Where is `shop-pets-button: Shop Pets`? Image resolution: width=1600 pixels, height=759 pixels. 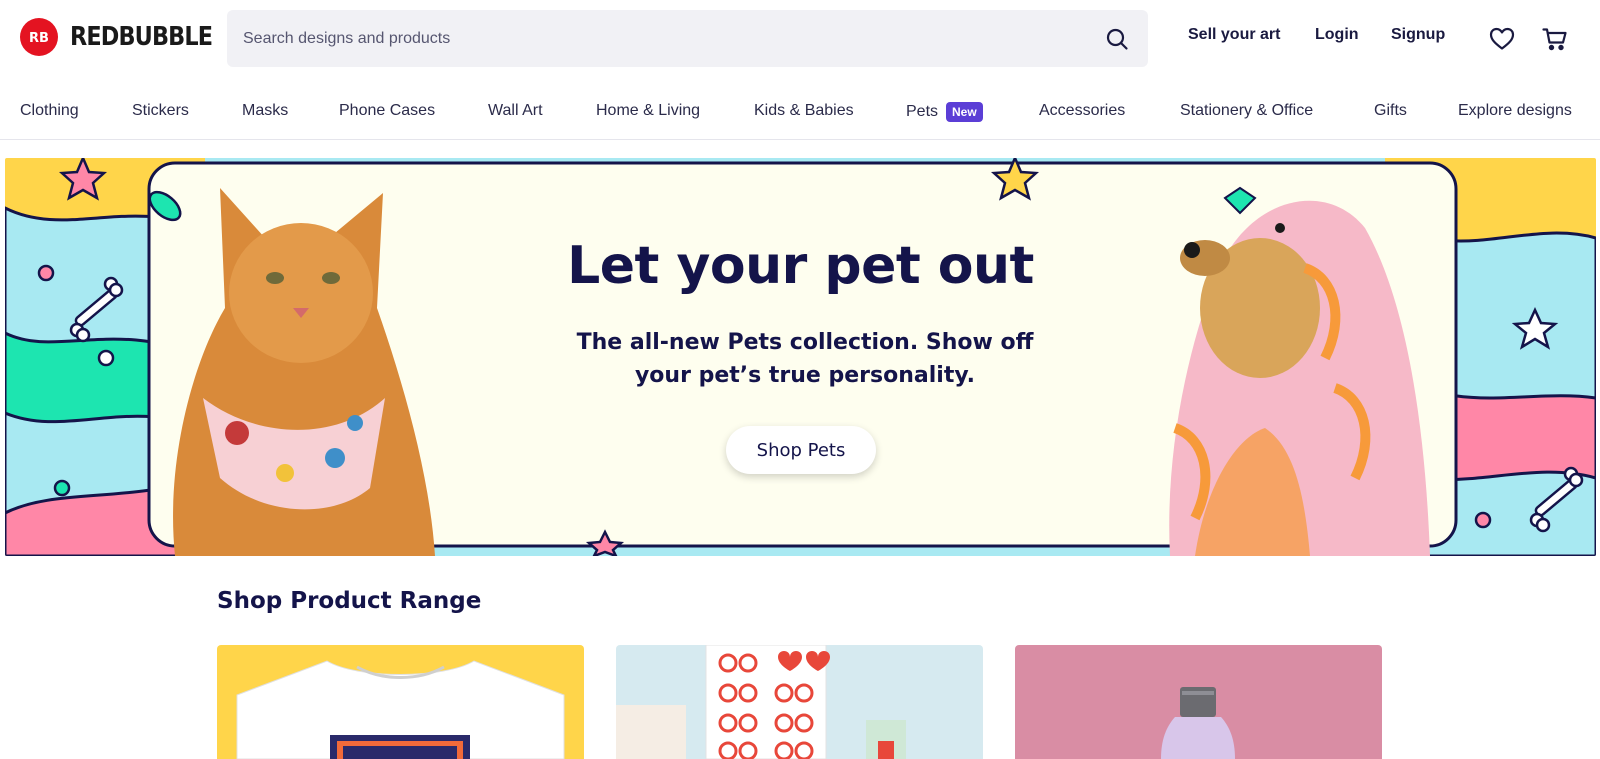
shop-pets-button: Shop Pets is located at coordinates (801, 450).